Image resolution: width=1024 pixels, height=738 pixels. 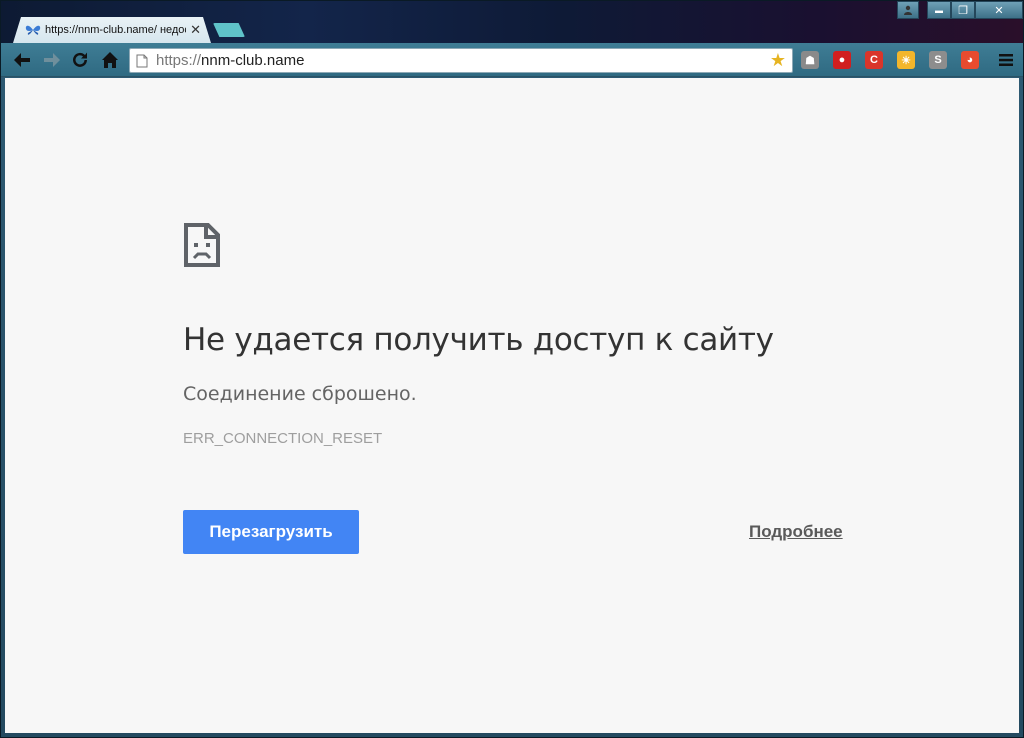 I want to click on error-code: ERR_CONNECTION_RESET, so click(x=283, y=438).